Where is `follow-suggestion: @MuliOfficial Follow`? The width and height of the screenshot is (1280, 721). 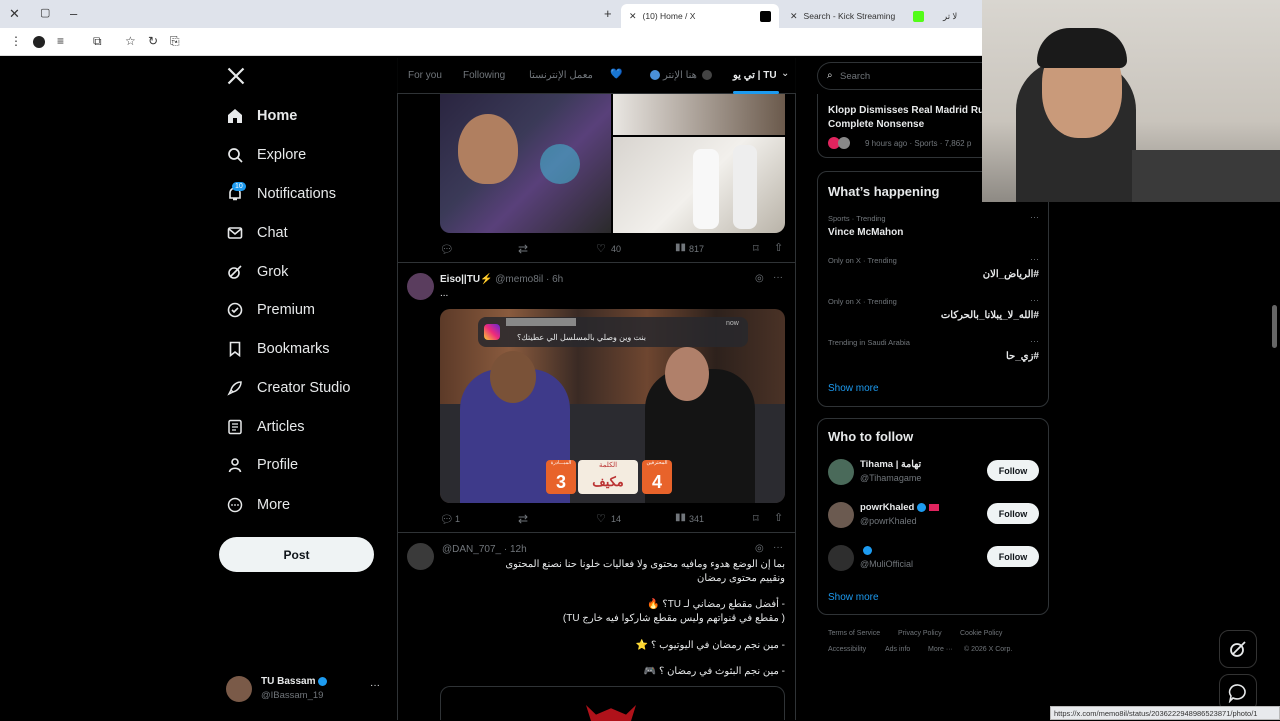 follow-suggestion: @MuliOfficial Follow is located at coordinates (933, 560).